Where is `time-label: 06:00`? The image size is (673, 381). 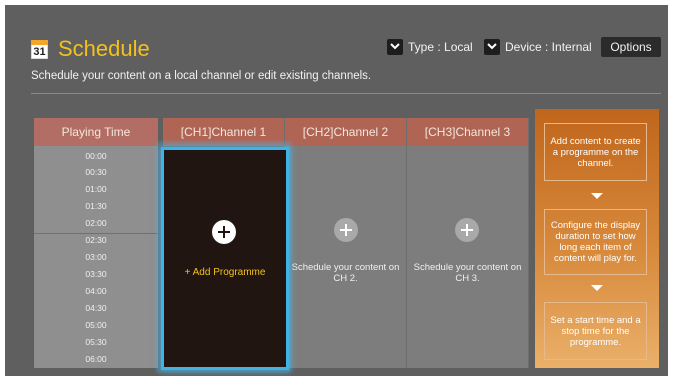
time-label: 06:00 is located at coordinates (96, 359).